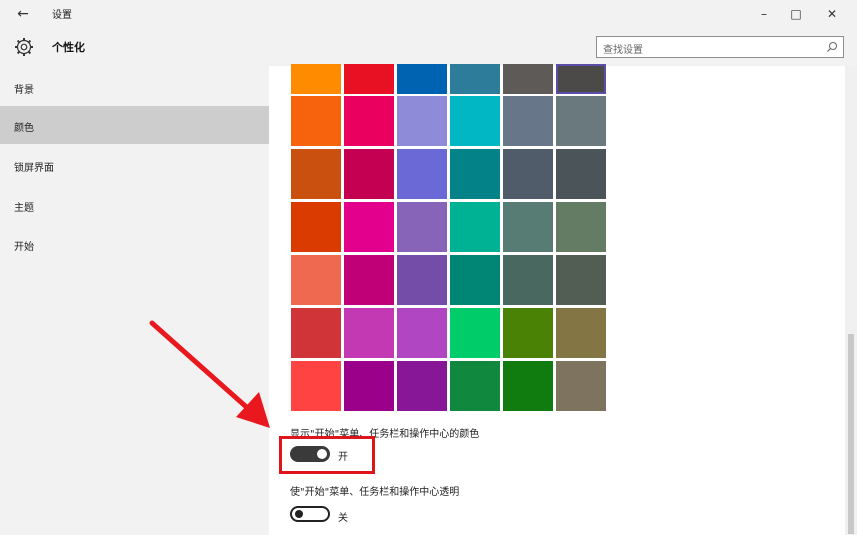  Describe the element at coordinates (134, 125) in the screenshot. I see `sidebar-item-colors: 颜色` at that location.